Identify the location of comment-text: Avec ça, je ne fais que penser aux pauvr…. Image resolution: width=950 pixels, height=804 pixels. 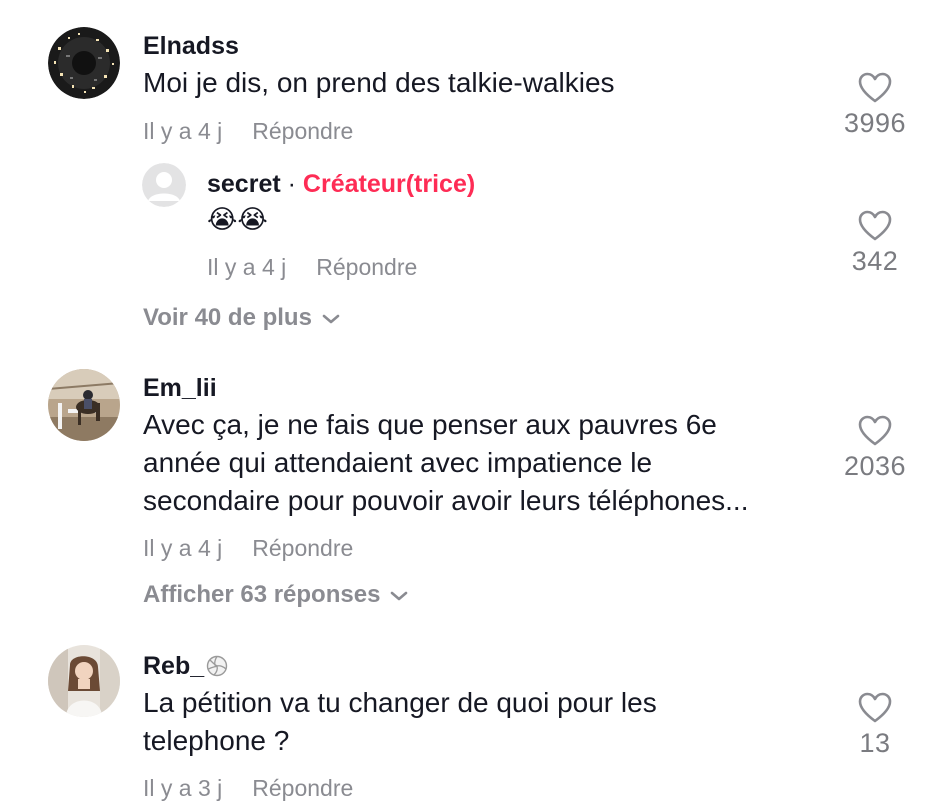
(445, 463).